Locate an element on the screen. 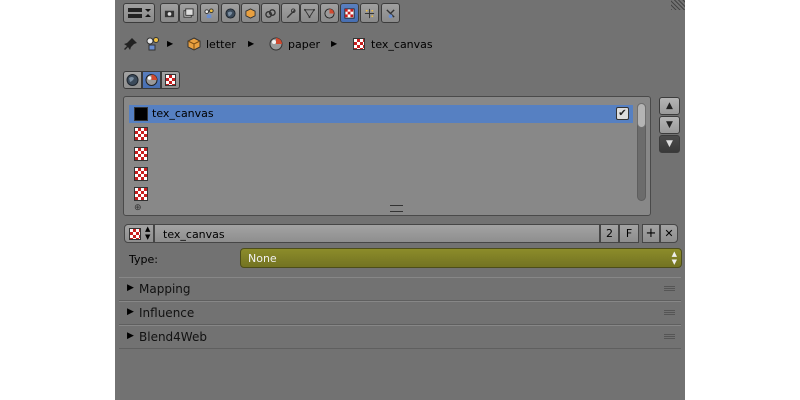 This screenshot has height=400, width=800. panel-title: Mapping is located at coordinates (165, 289).